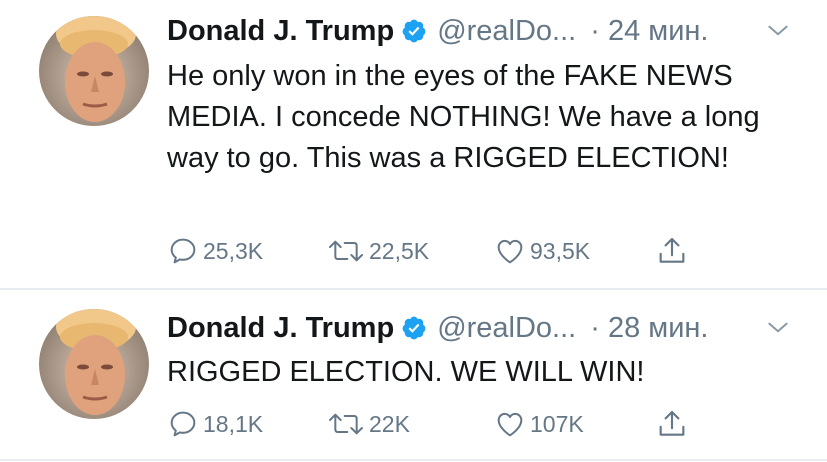 The height and width of the screenshot is (462, 827). Describe the element at coordinates (560, 250) in the screenshot. I see `like-count: 93,5K` at that location.